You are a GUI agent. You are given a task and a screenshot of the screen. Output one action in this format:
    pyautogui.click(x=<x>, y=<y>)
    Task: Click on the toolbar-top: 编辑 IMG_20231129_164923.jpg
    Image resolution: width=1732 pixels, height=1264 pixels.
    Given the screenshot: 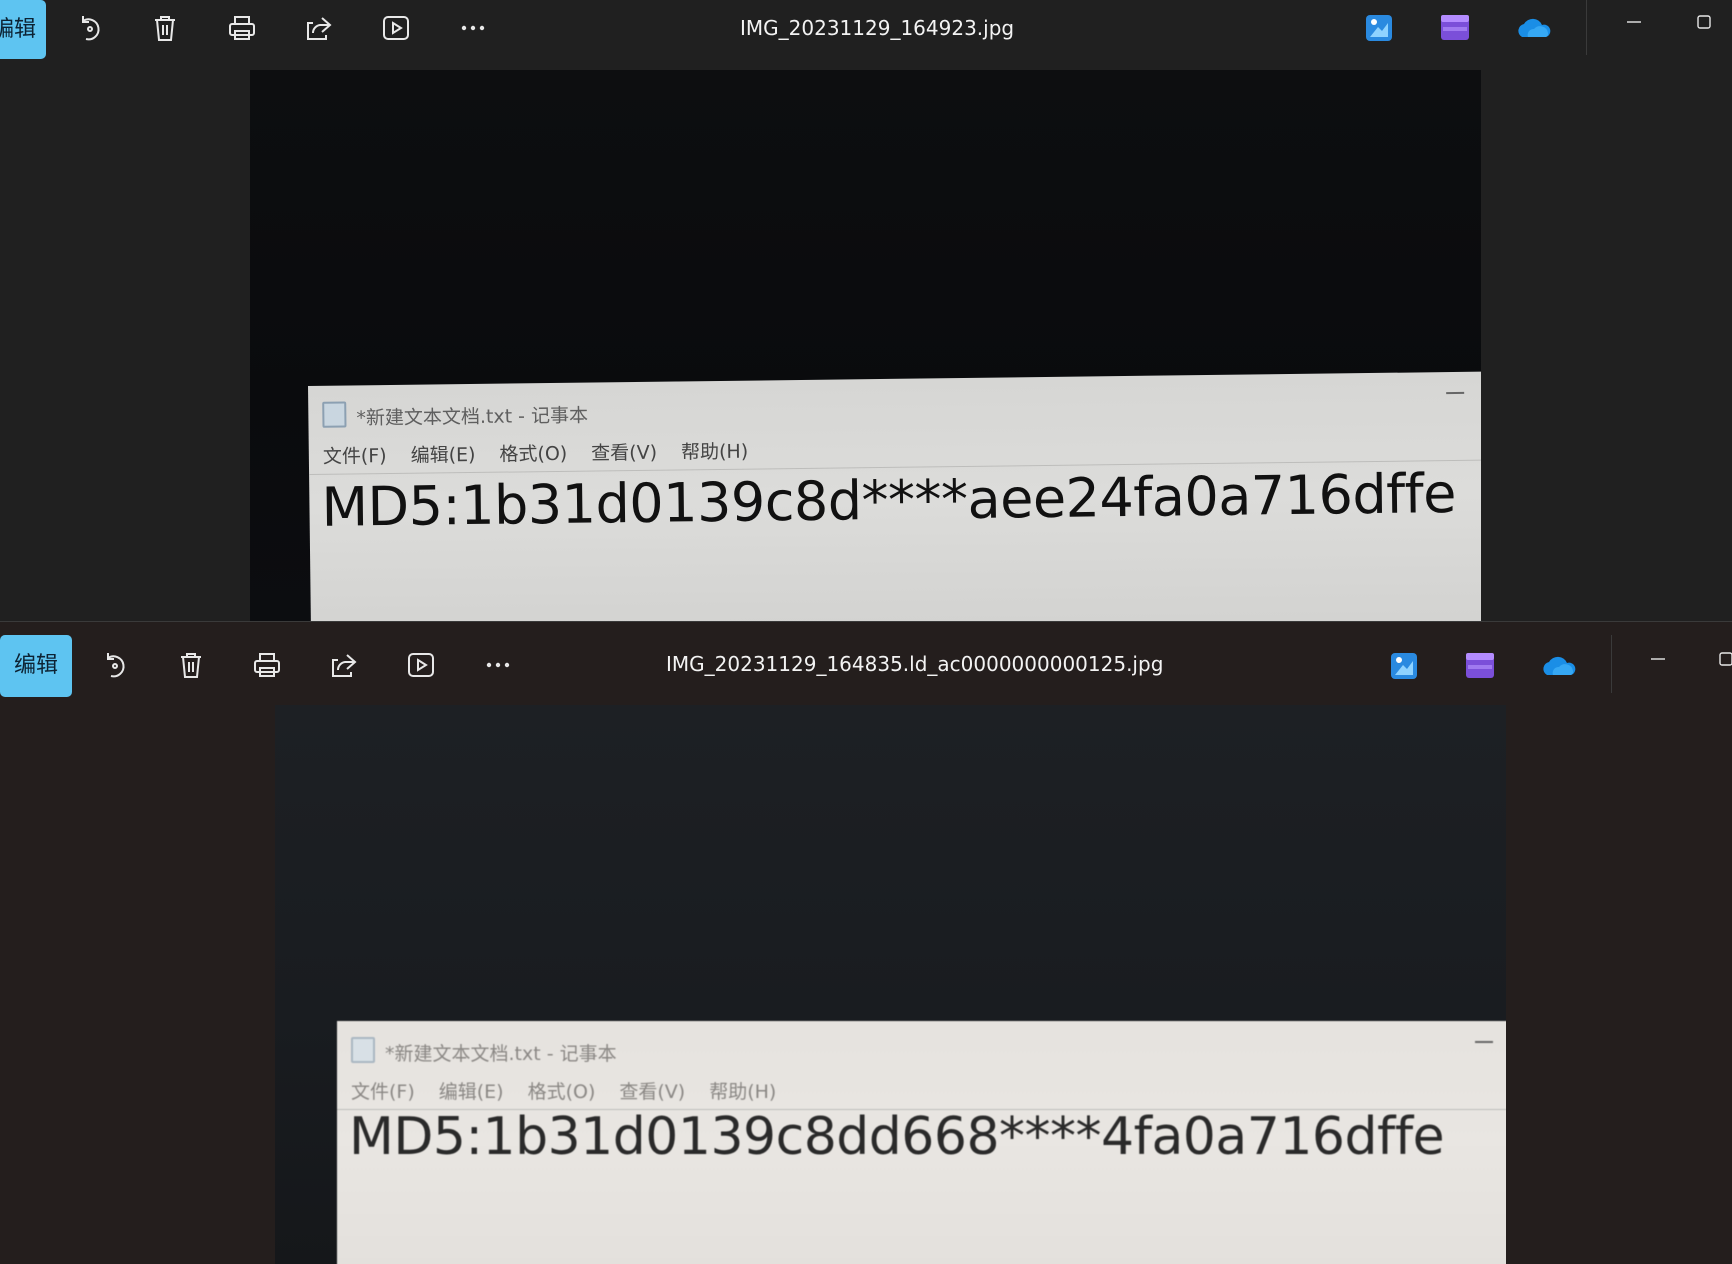 What is the action you would take?
    pyautogui.click(x=866, y=30)
    